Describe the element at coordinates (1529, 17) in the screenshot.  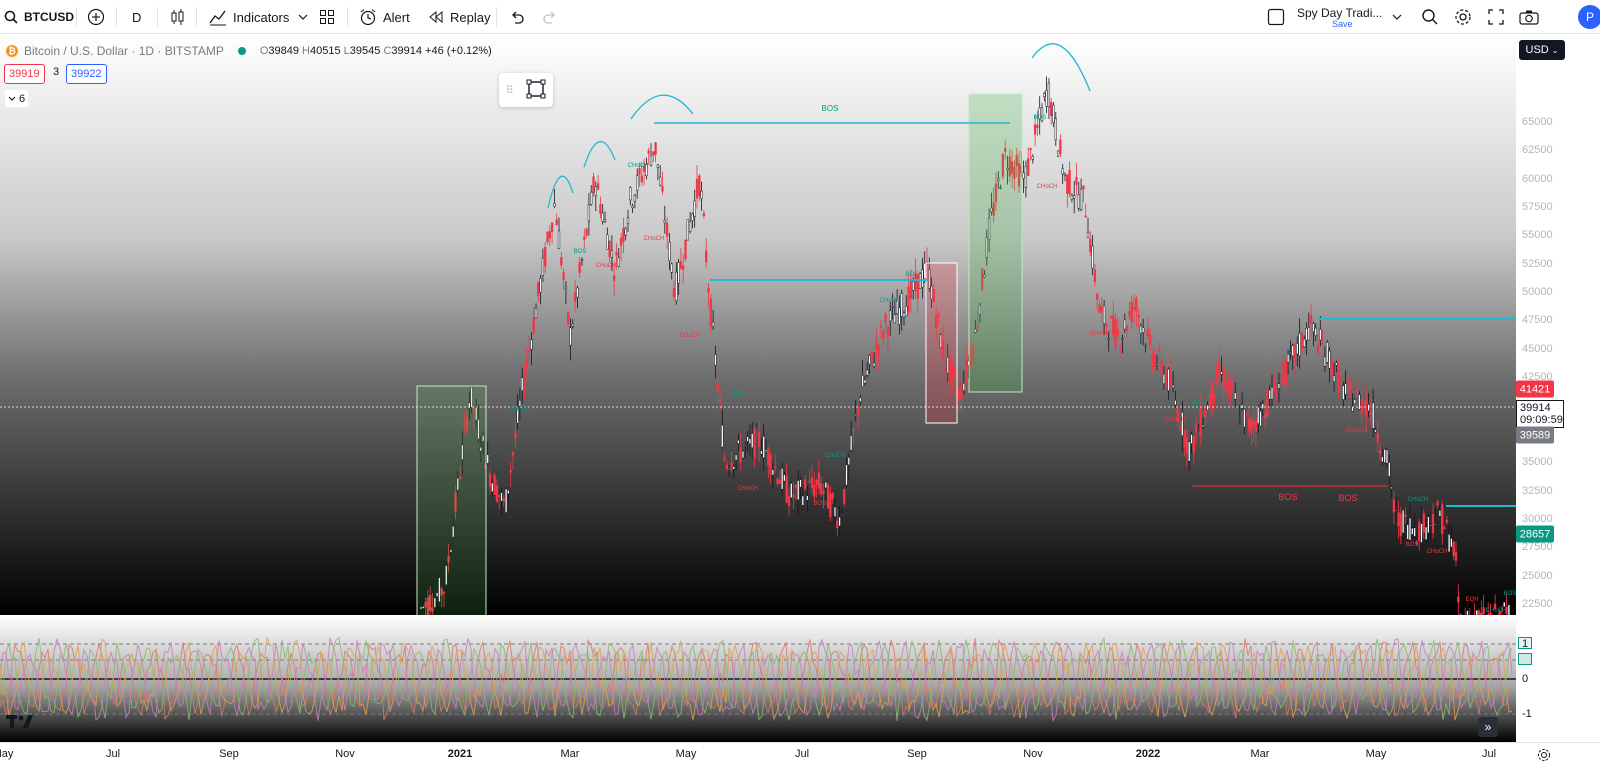
I see `snapshot-button` at that location.